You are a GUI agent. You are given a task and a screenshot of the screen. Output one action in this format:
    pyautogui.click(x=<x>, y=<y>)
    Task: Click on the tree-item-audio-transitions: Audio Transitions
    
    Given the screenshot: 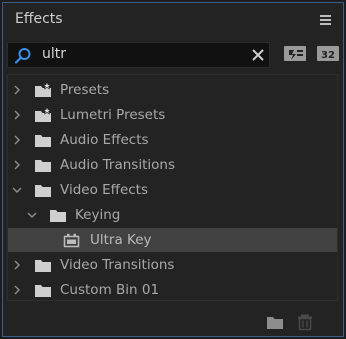 What is the action you would take?
    pyautogui.click(x=172, y=165)
    